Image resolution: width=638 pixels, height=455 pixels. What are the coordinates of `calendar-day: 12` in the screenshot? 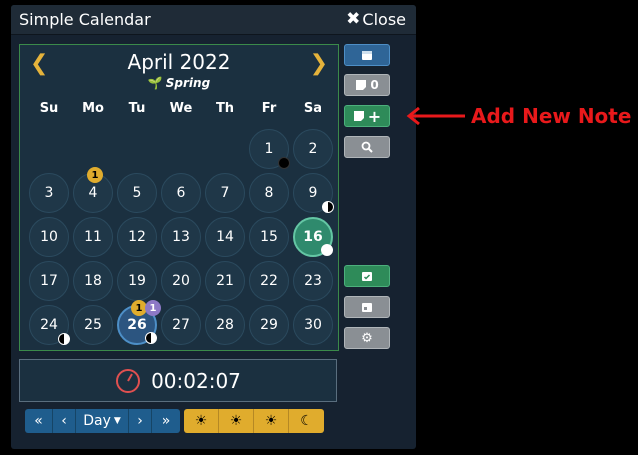 It's located at (137, 237).